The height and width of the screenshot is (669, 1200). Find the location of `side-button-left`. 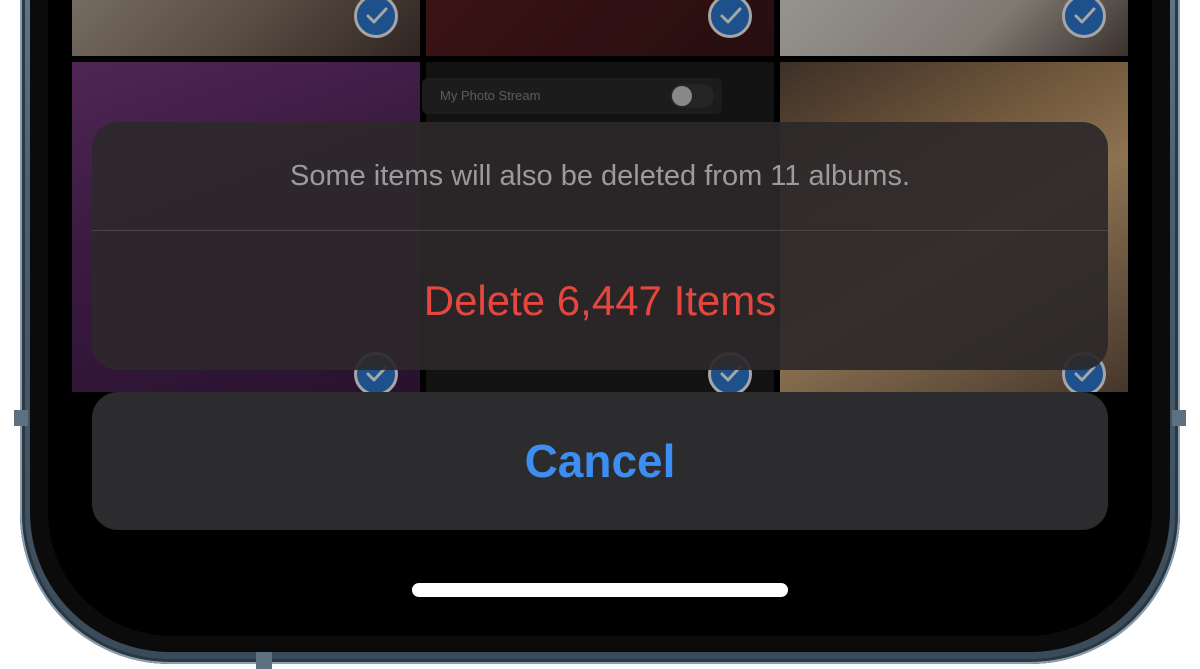

side-button-left is located at coordinates (21, 418).